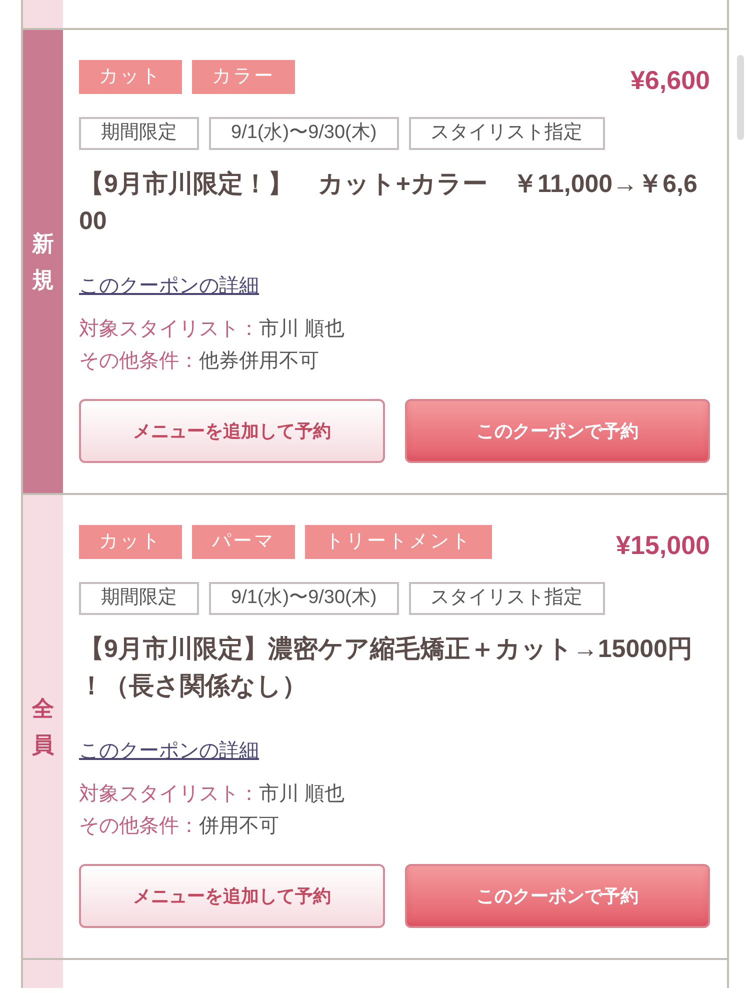 The width and height of the screenshot is (750, 993). What do you see at coordinates (388, 203) in the screenshot?
I see `coupon-title: 【9月市川限定！】 カット+カラー ￥11,000→￥6,600` at bounding box center [388, 203].